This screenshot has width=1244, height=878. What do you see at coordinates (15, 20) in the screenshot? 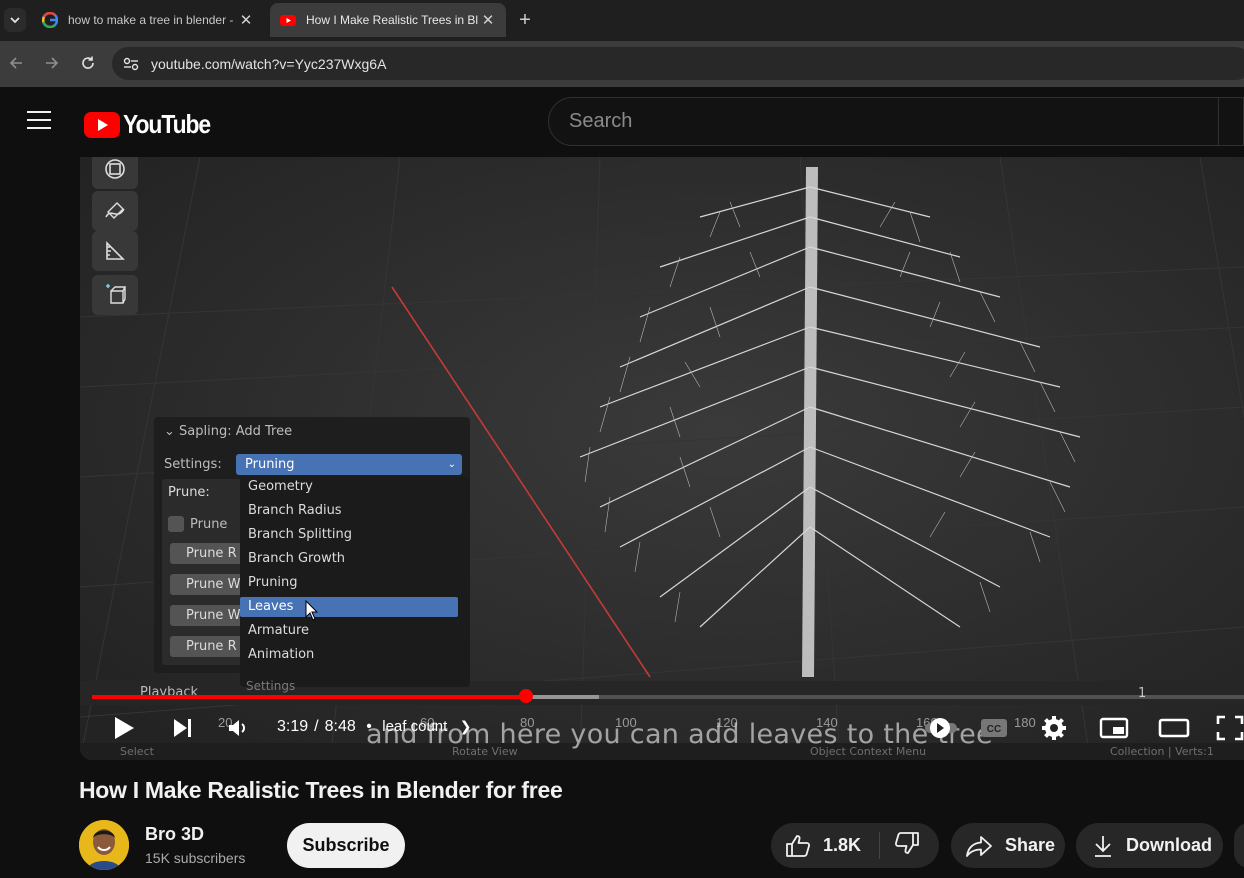
I see `tab-search-button` at bounding box center [15, 20].